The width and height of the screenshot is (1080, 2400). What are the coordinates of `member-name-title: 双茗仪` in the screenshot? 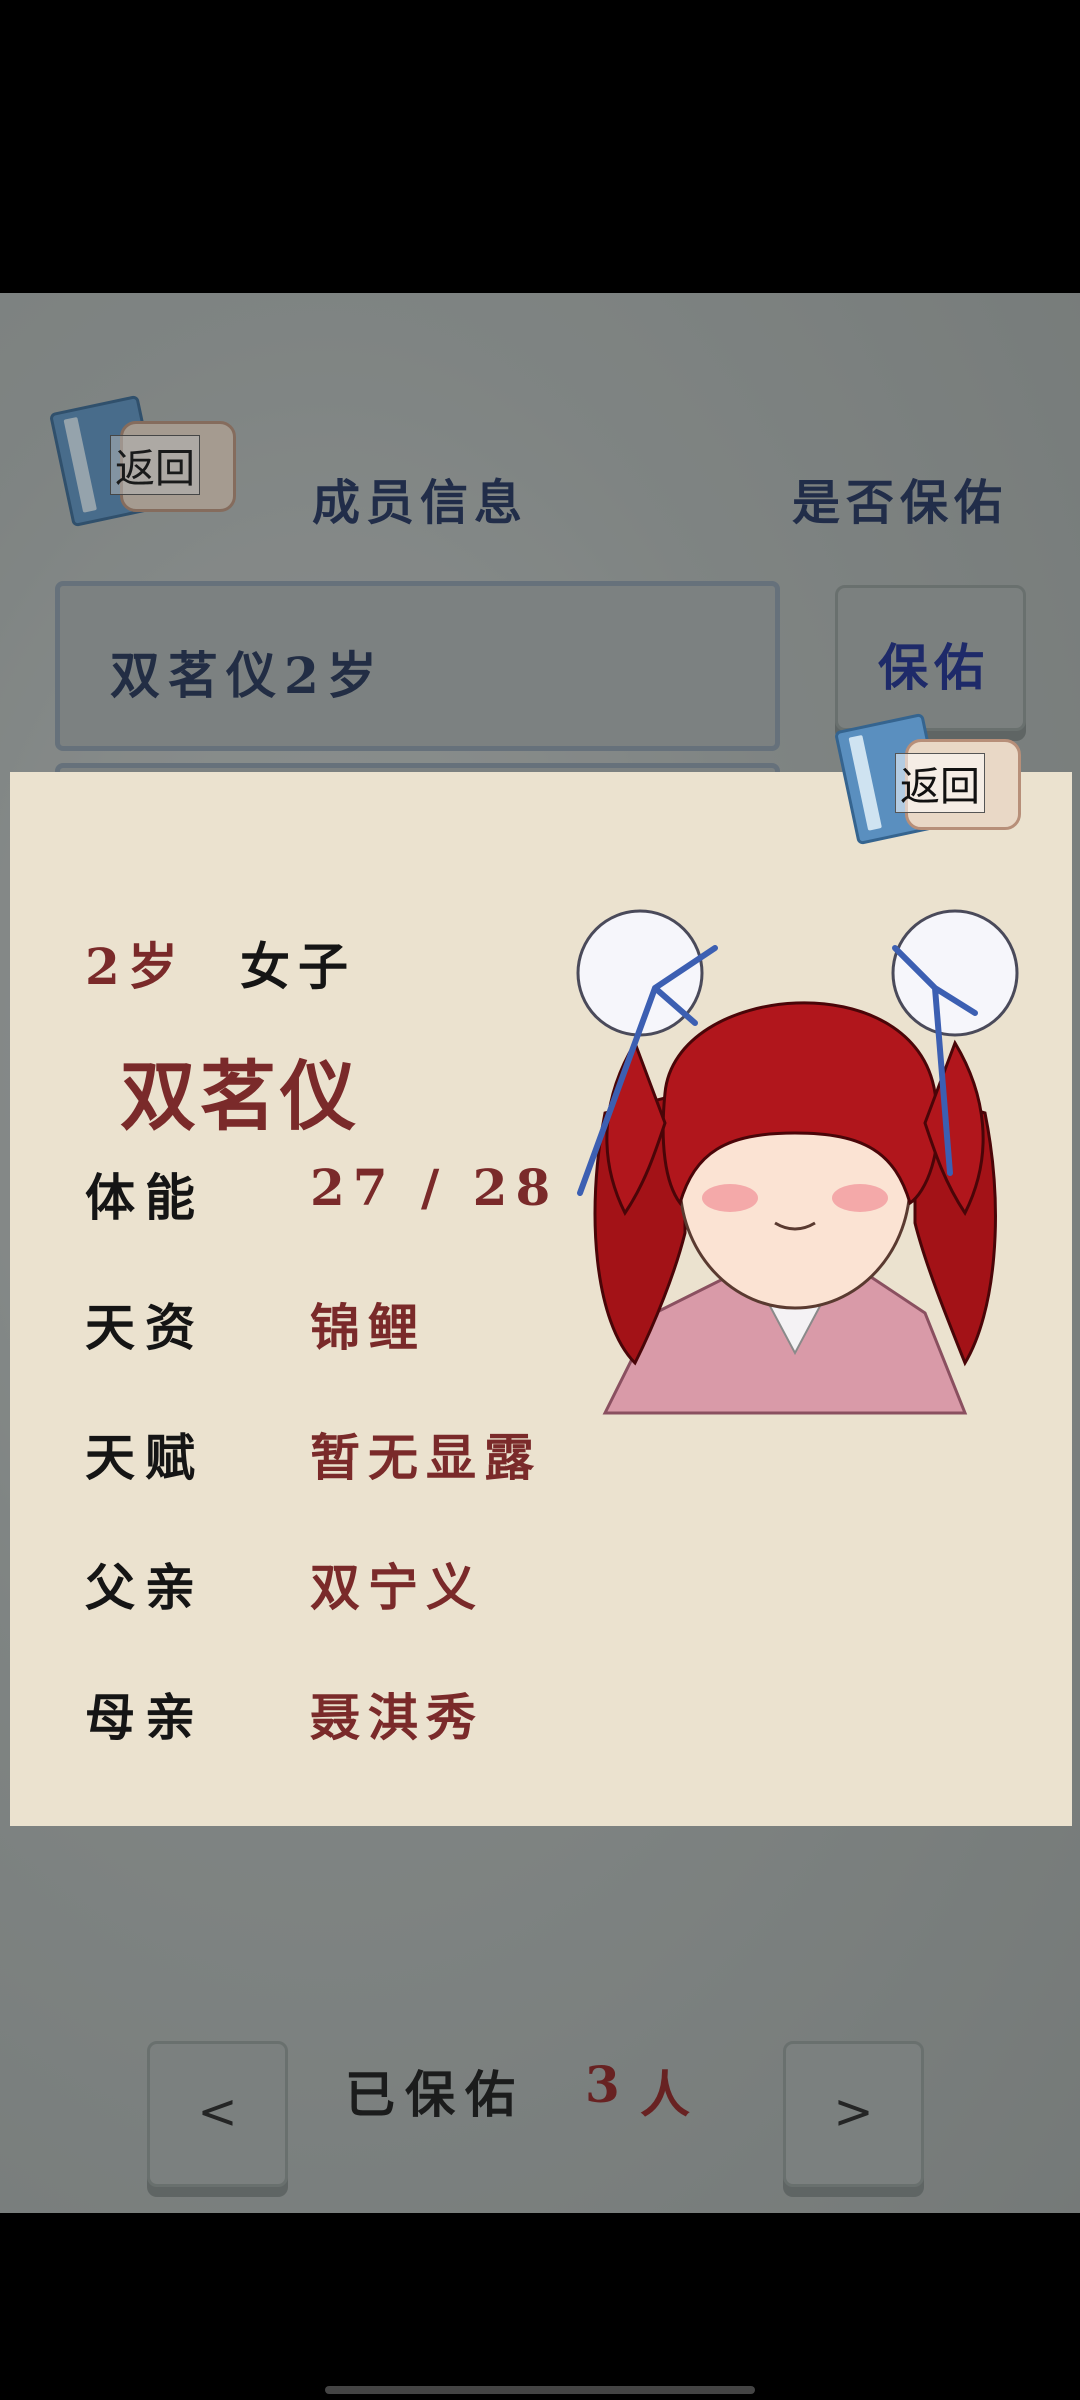 It's located at (240, 1096).